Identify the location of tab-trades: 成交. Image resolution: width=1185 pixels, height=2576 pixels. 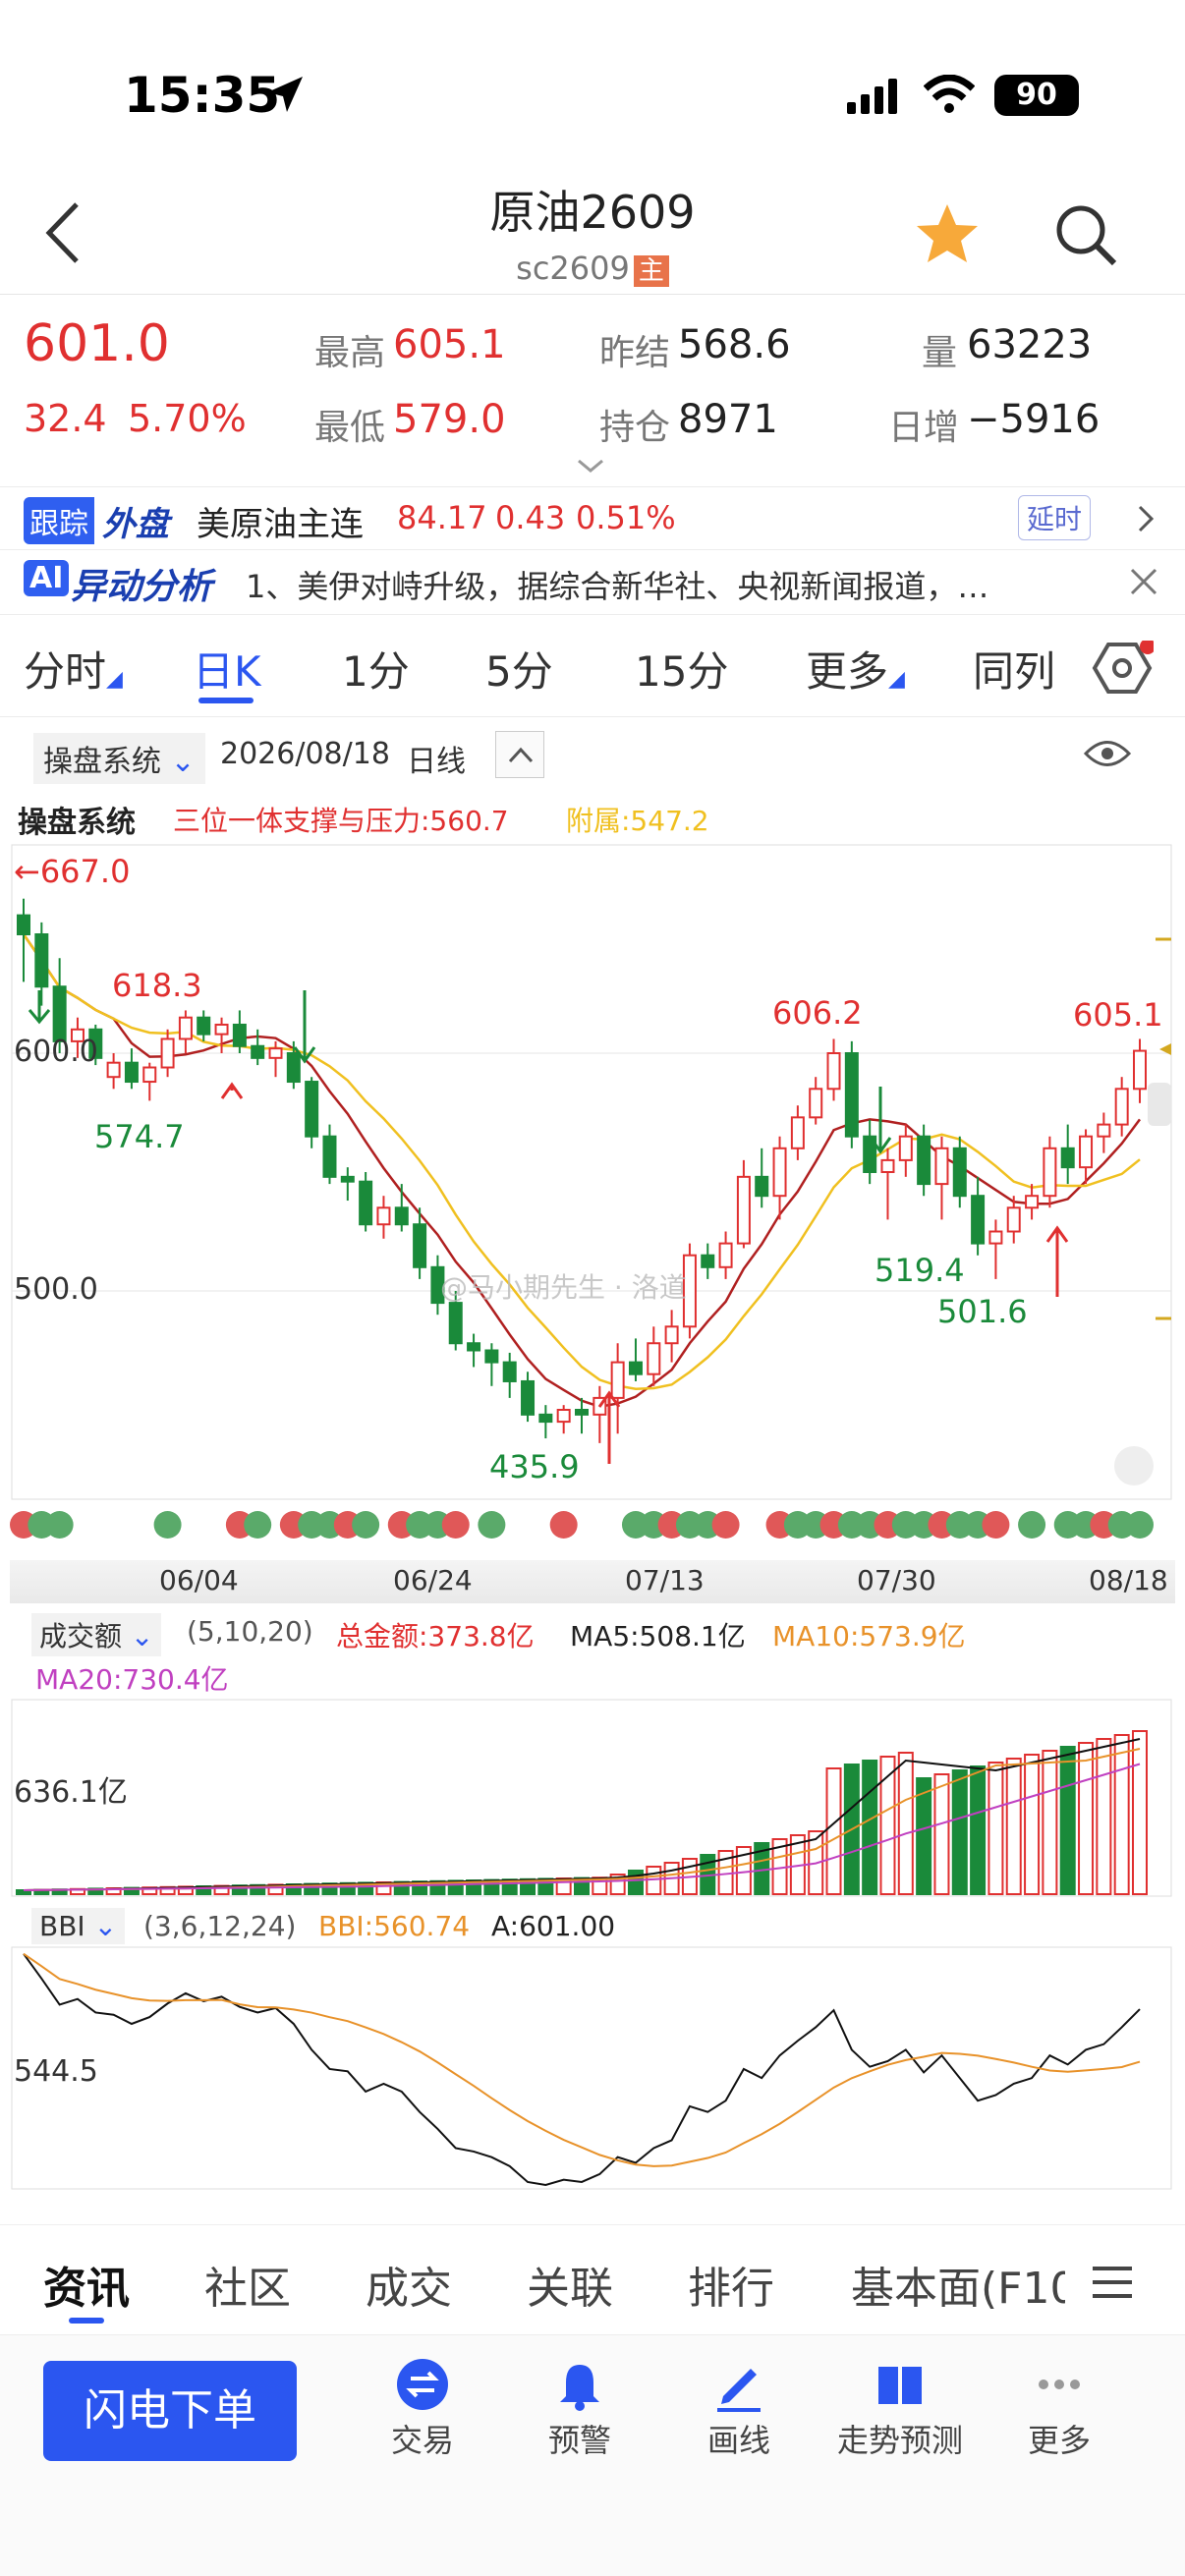
(409, 2284).